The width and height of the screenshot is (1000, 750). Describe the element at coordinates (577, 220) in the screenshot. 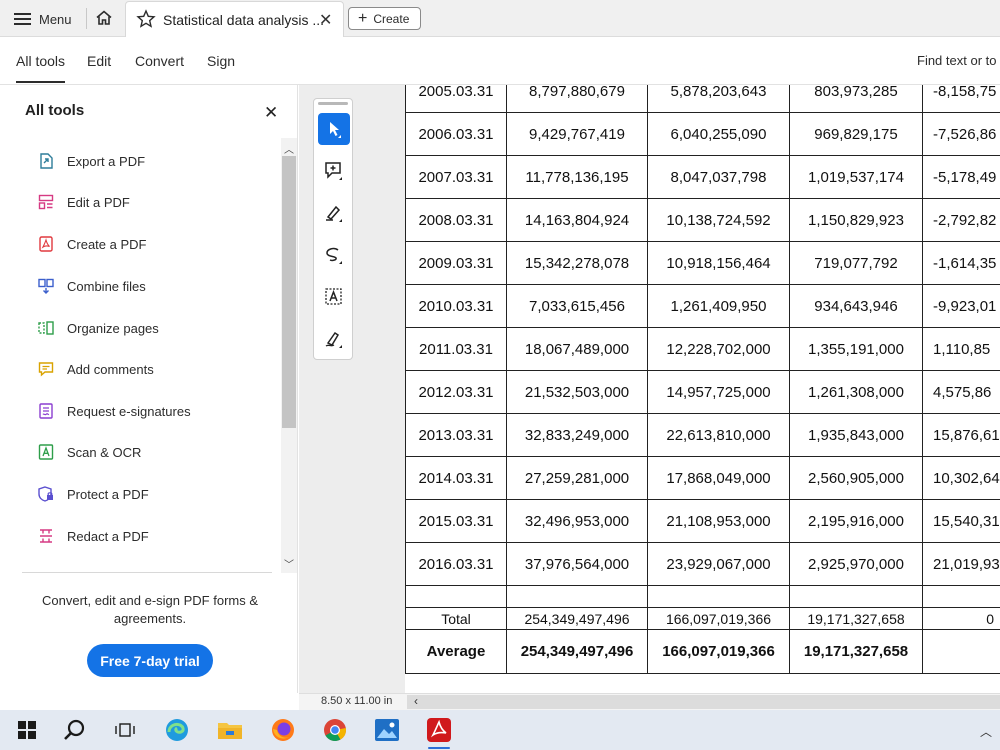

I see `table-cell: 14,163,804,924` at that location.